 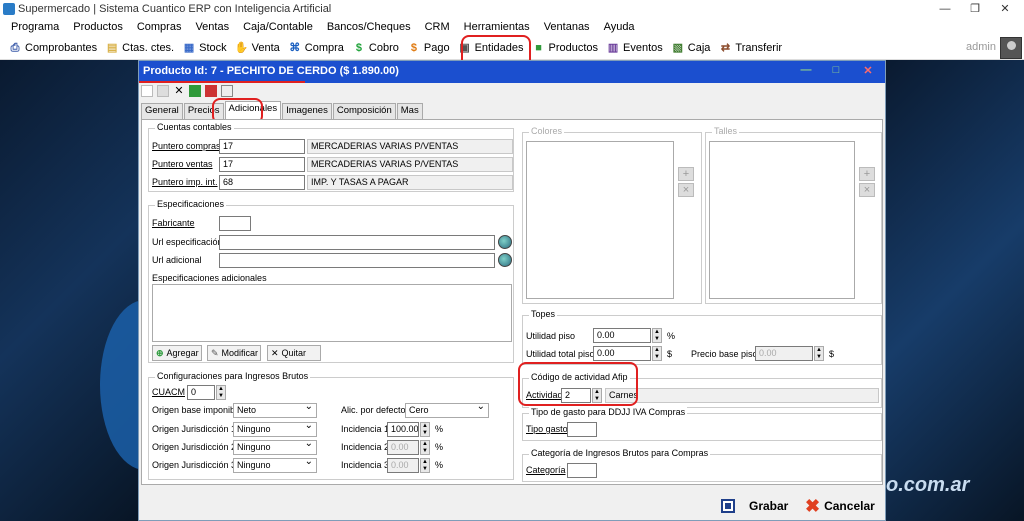 I want to click on url-adicional-input, so click(x=357, y=260).